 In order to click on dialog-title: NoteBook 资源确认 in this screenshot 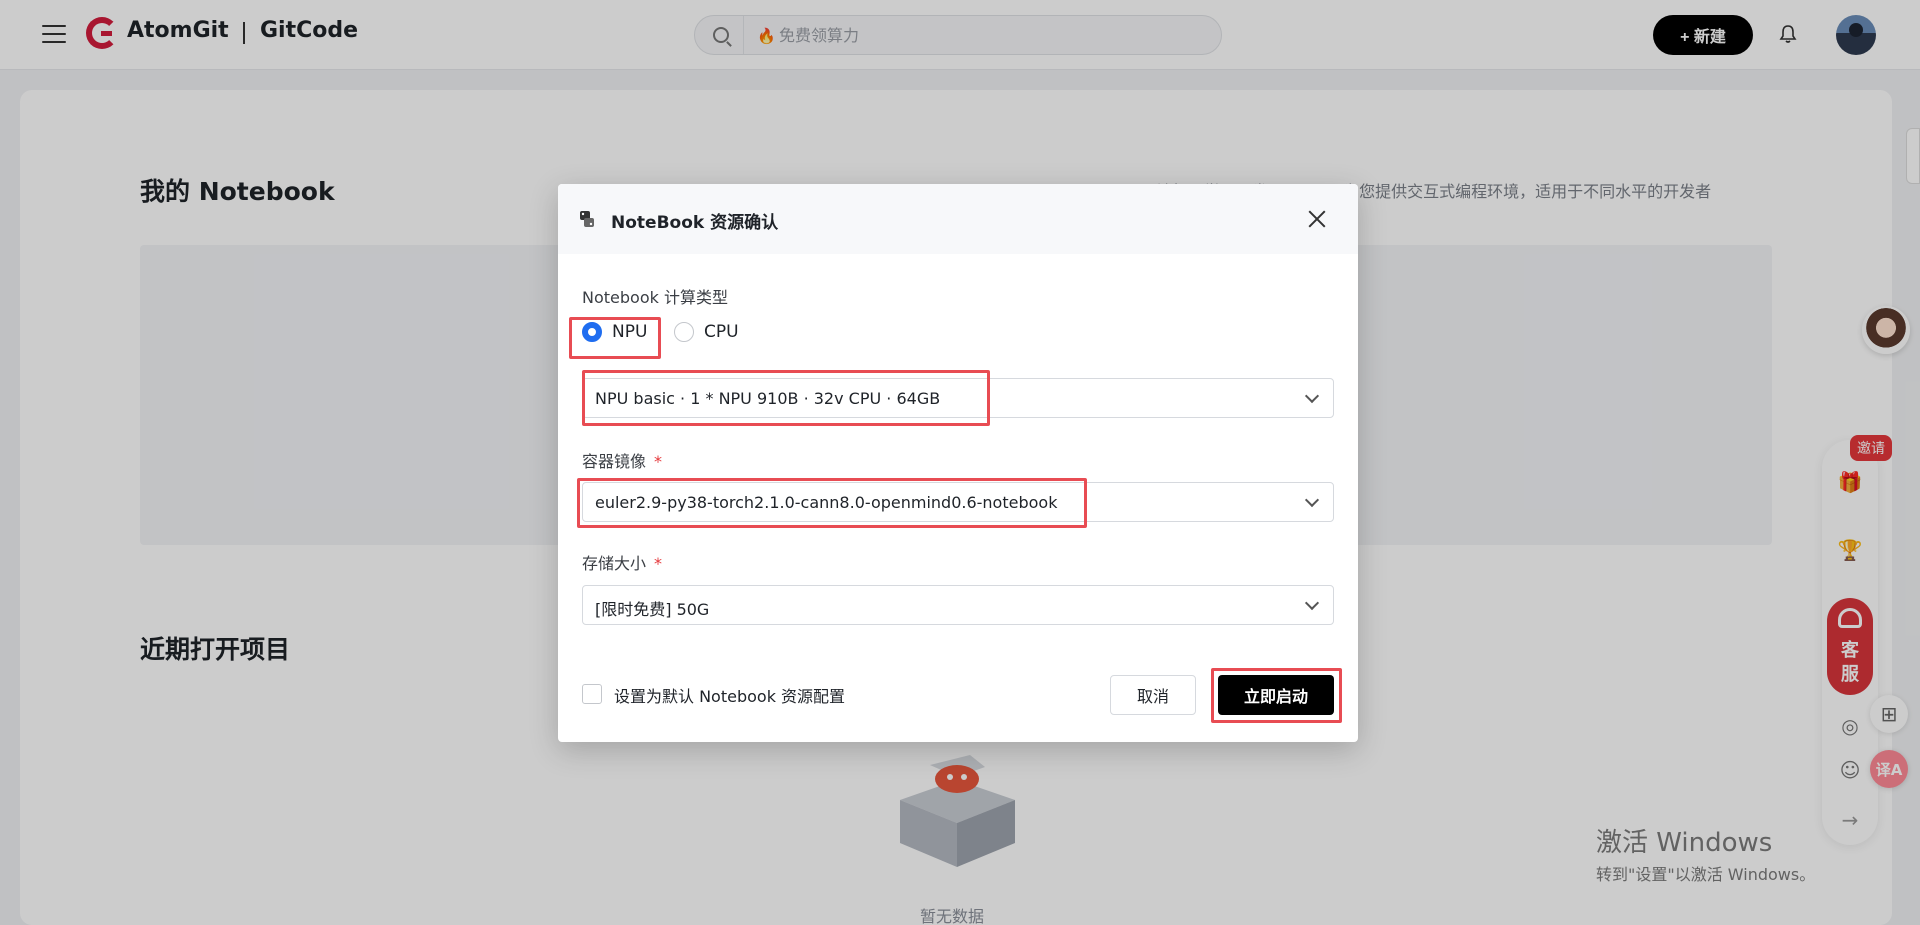, I will do `click(695, 223)`.